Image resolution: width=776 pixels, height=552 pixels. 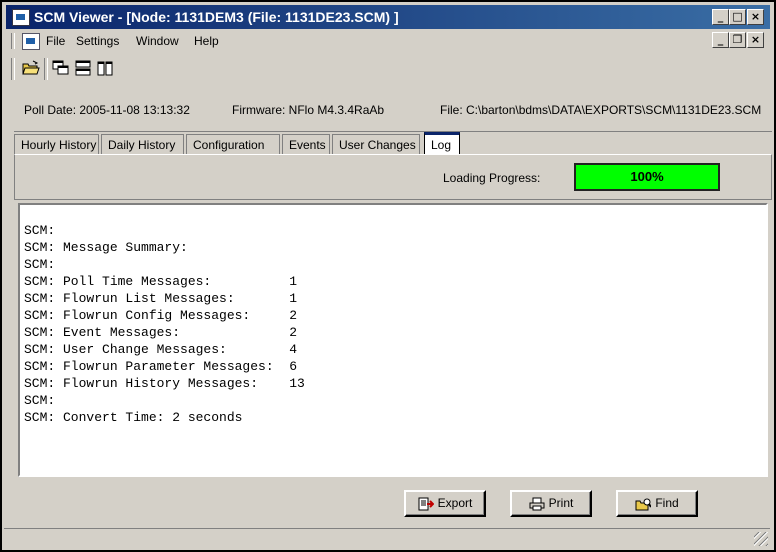 I want to click on close-button: ×, so click(x=755, y=17).